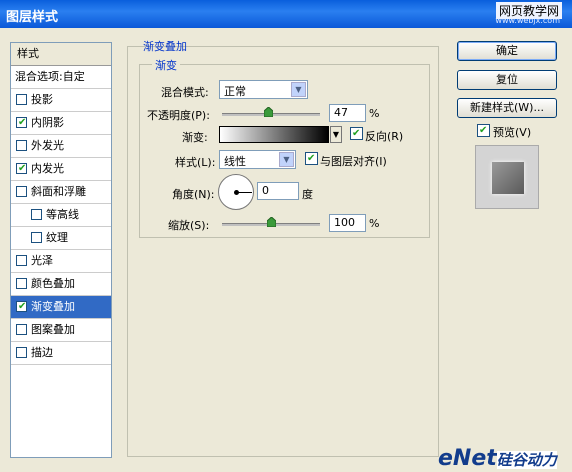 Image resolution: width=572 pixels, height=472 pixels. Describe the element at coordinates (178, 115) in the screenshot. I see `opacity-label: 不透明度(P):` at that location.